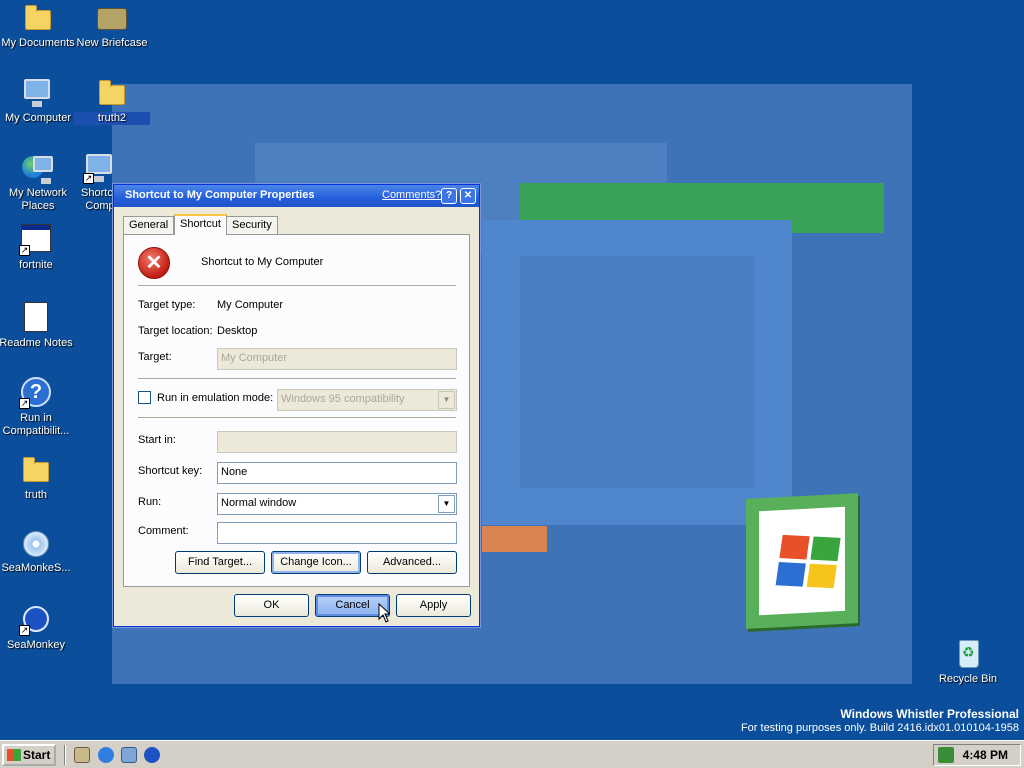 The image size is (1024, 768). I want to click on my-documents-icon, so click(38, 17).